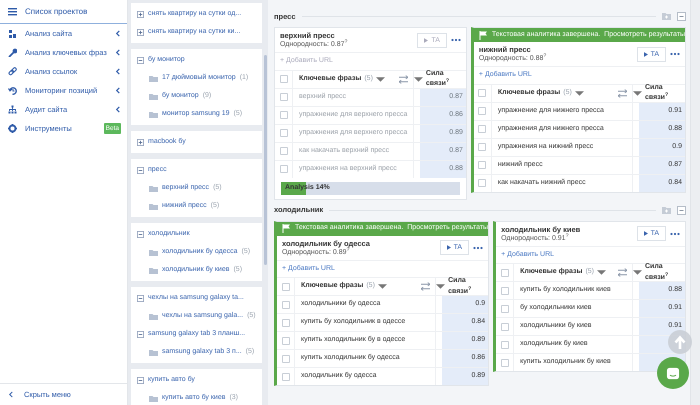 The width and height of the screenshot is (700, 405). What do you see at coordinates (265, 160) in the screenshot?
I see `scrollbar-thumb` at bounding box center [265, 160].